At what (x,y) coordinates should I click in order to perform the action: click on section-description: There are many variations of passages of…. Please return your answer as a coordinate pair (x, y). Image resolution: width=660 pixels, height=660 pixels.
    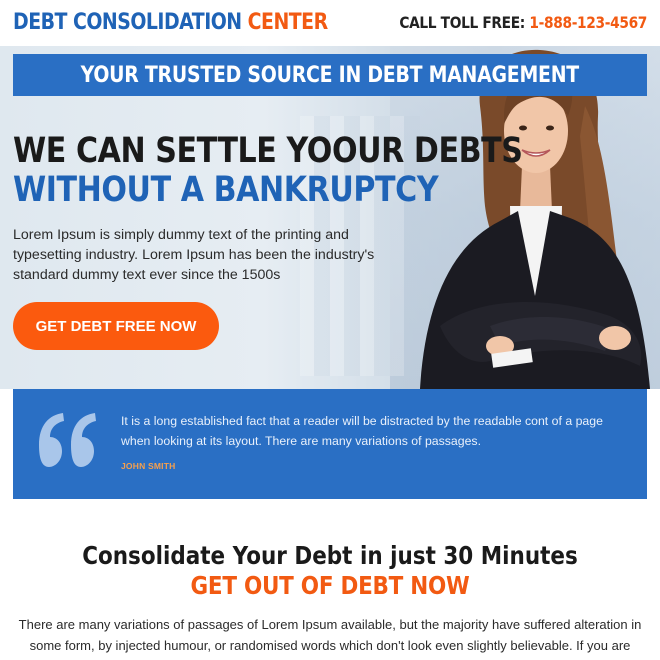
    Looking at the image, I should click on (330, 638).